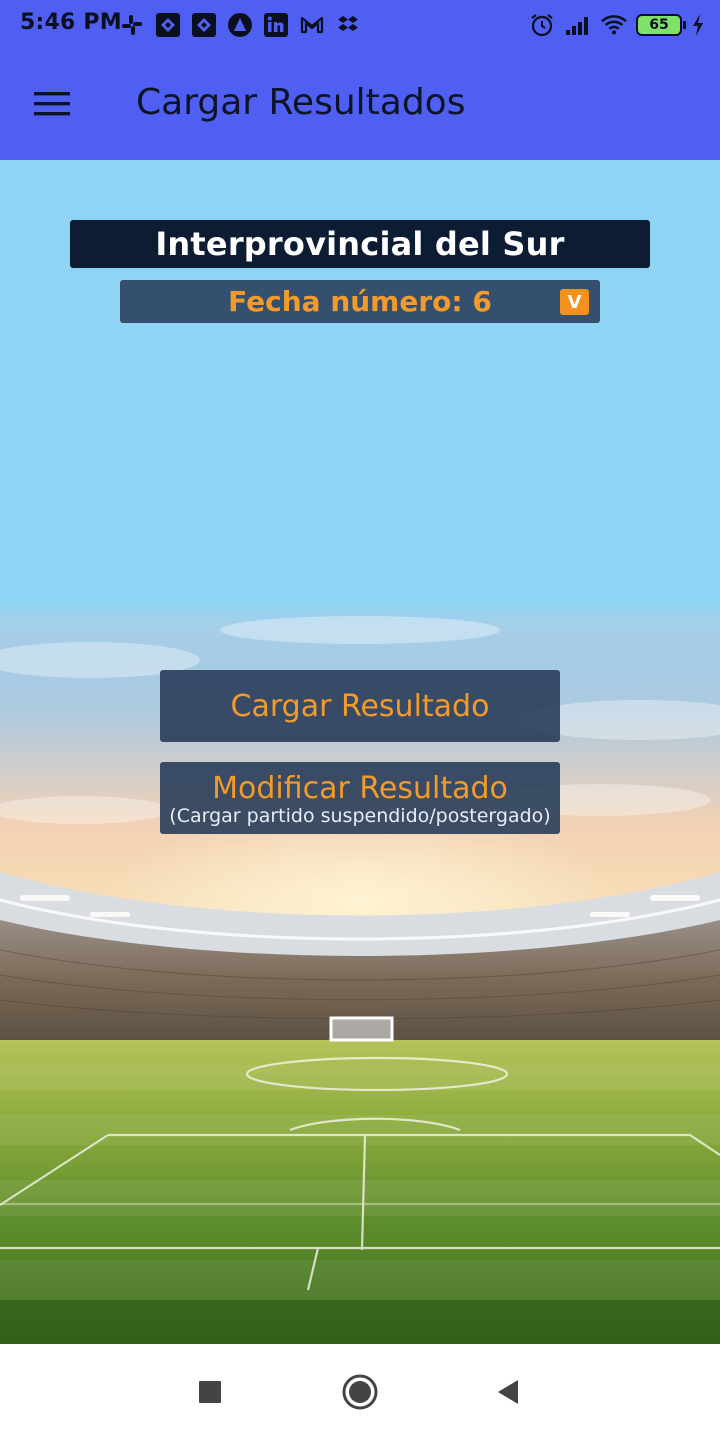 Image resolution: width=720 pixels, height=1440 pixels. I want to click on app-bar: Cargar Resultados, so click(360, 105).